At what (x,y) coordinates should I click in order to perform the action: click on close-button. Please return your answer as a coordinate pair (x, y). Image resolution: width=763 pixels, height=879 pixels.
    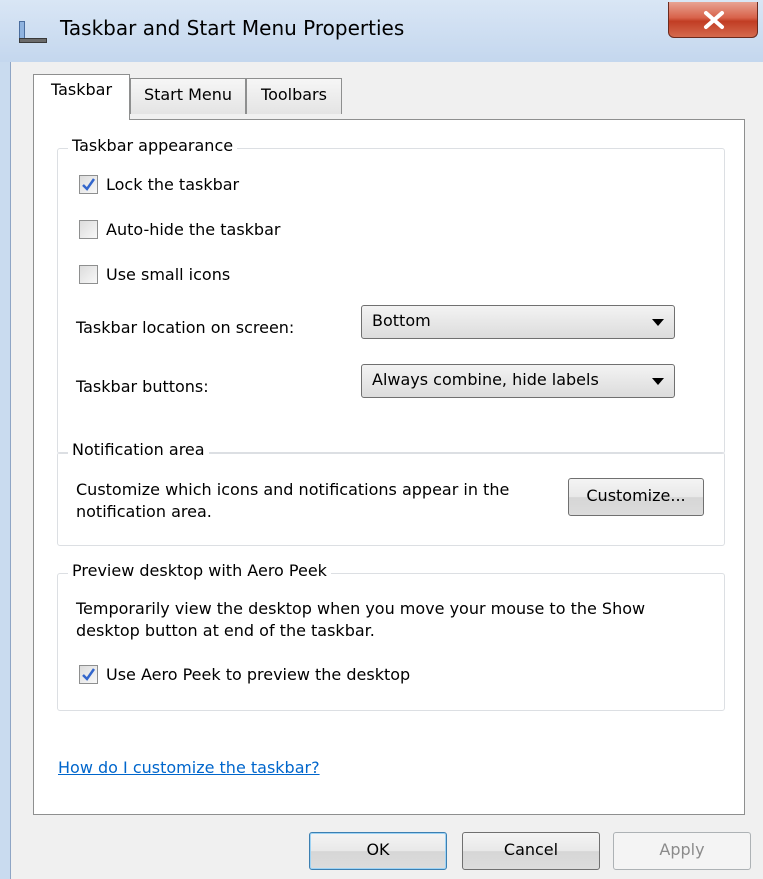
    Looking at the image, I should click on (713, 20).